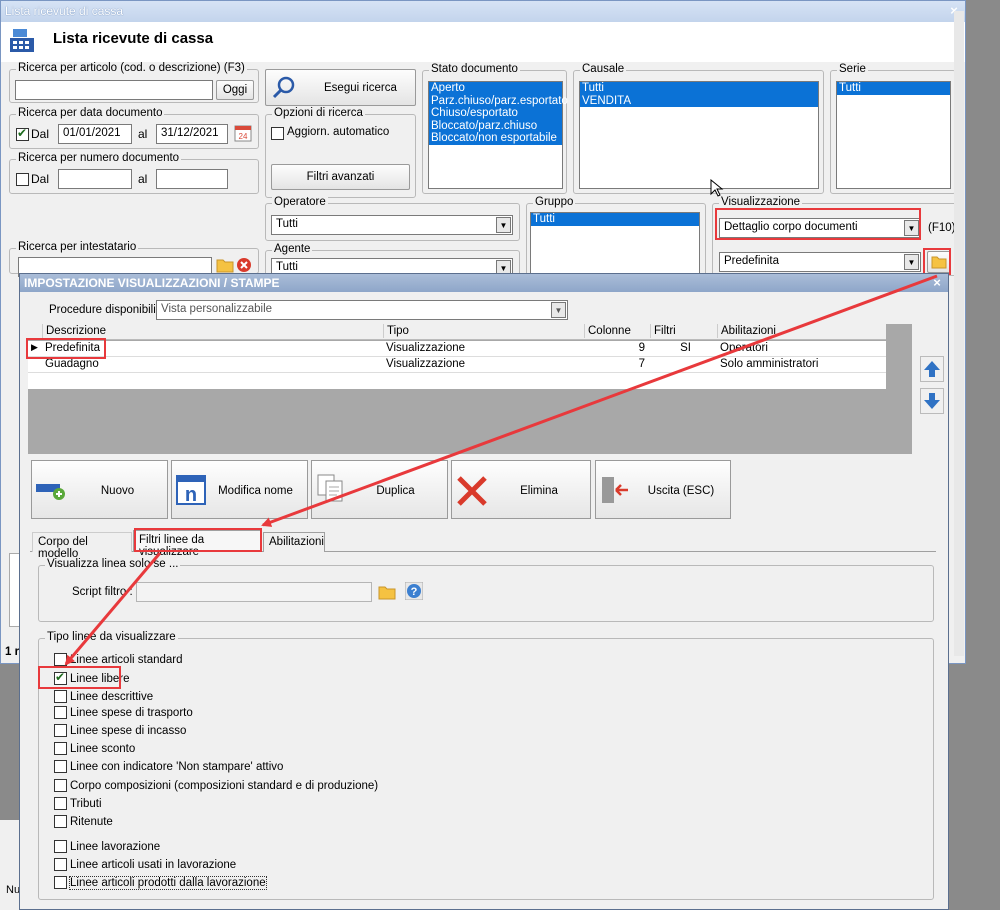  What do you see at coordinates (672, 358) in the screenshot?
I see `grid-cell-filtri` at bounding box center [672, 358].